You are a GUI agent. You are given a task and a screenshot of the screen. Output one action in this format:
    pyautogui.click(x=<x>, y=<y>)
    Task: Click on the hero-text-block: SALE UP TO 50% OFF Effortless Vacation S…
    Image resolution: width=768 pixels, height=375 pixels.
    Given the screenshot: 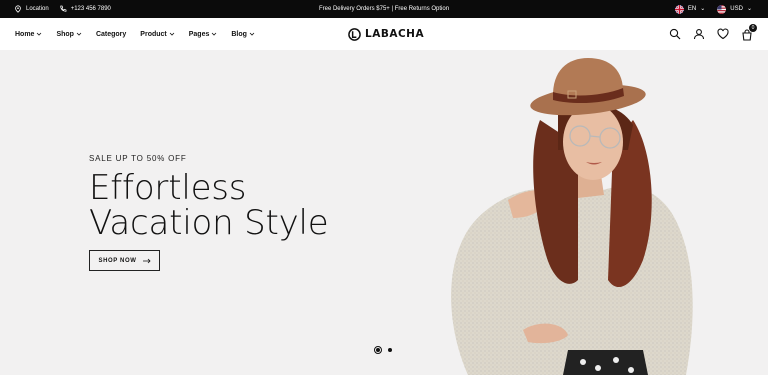 What is the action you would take?
    pyautogui.click(x=209, y=197)
    